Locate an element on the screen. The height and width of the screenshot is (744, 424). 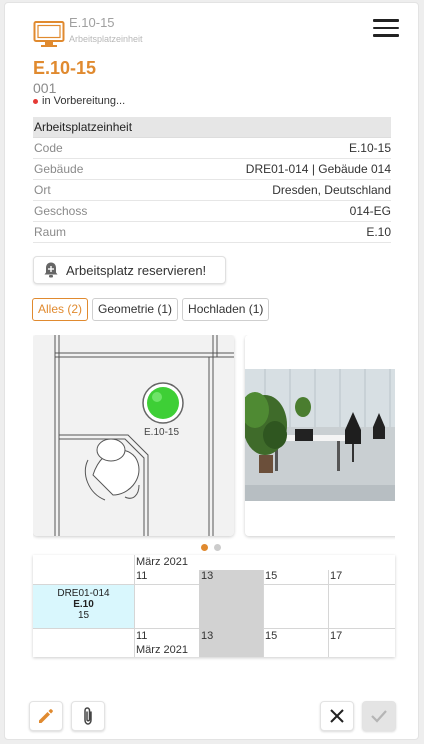
header-subtitle: Arbeitsplatzeinheit is located at coordinates (106, 39).